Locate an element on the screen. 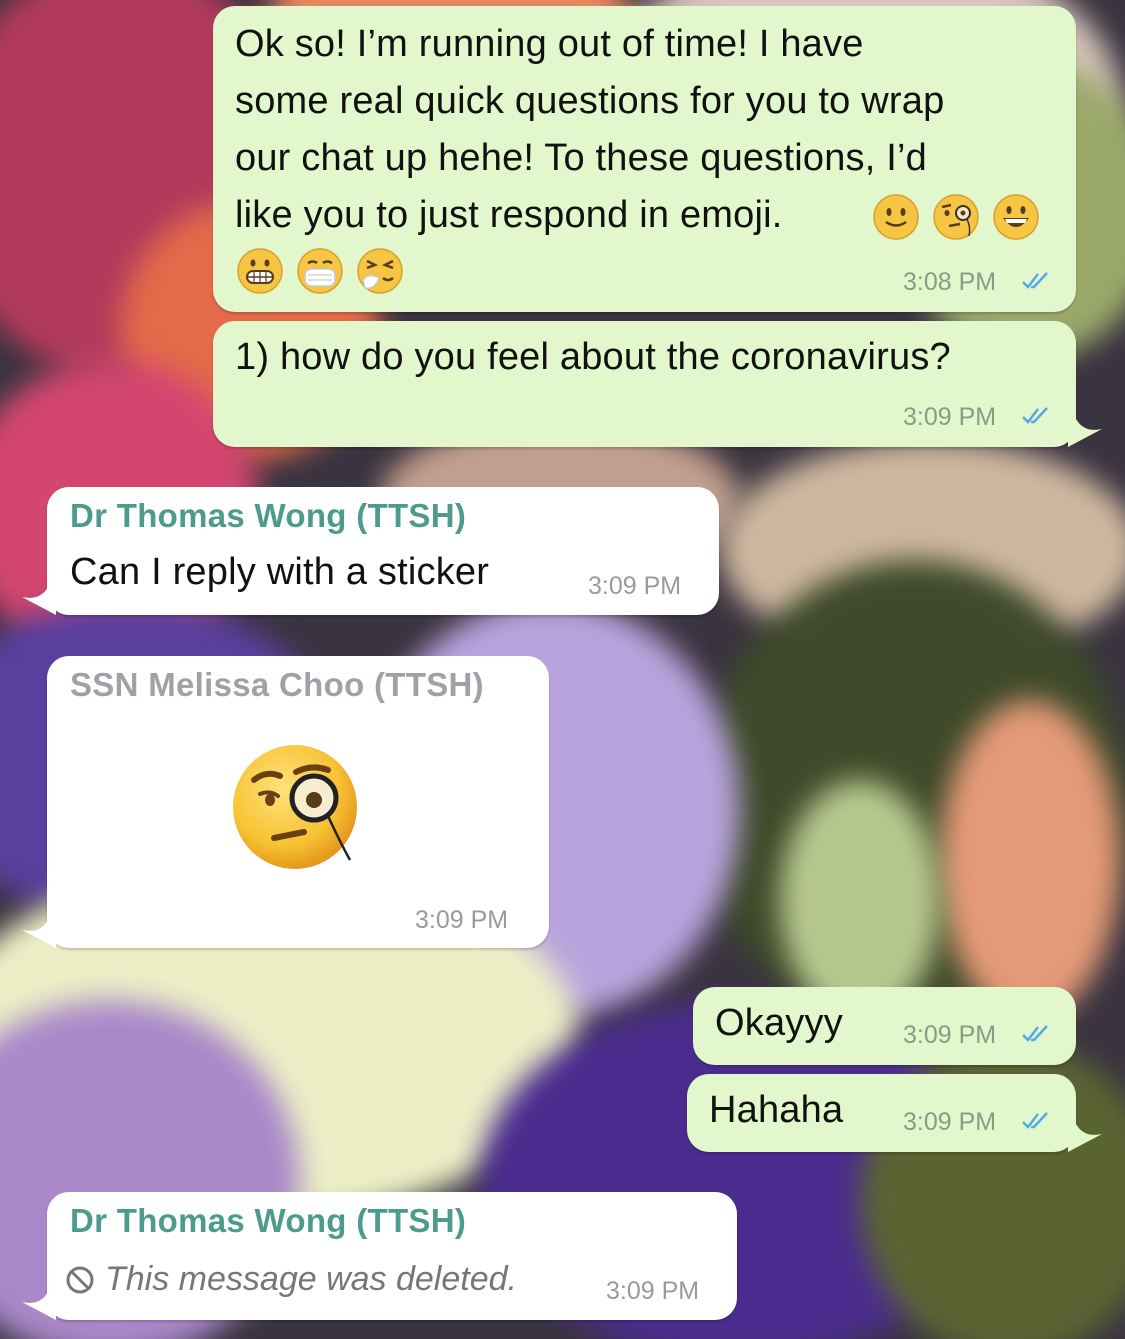  face-with-monocle-icon is located at coordinates (956, 217).